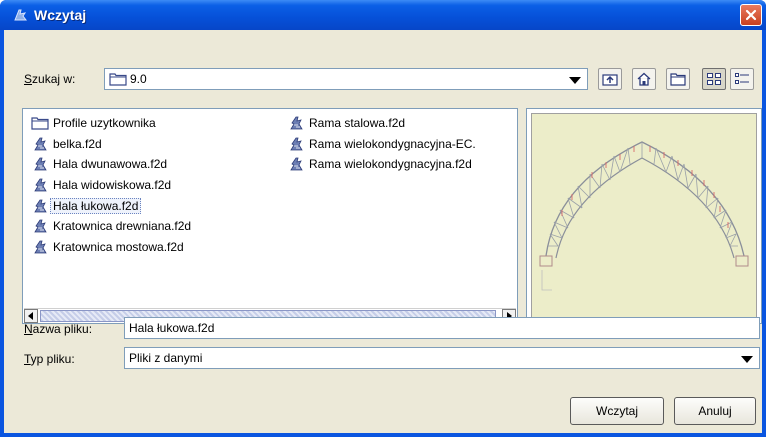  I want to click on new-folder-icon, so click(678, 79).